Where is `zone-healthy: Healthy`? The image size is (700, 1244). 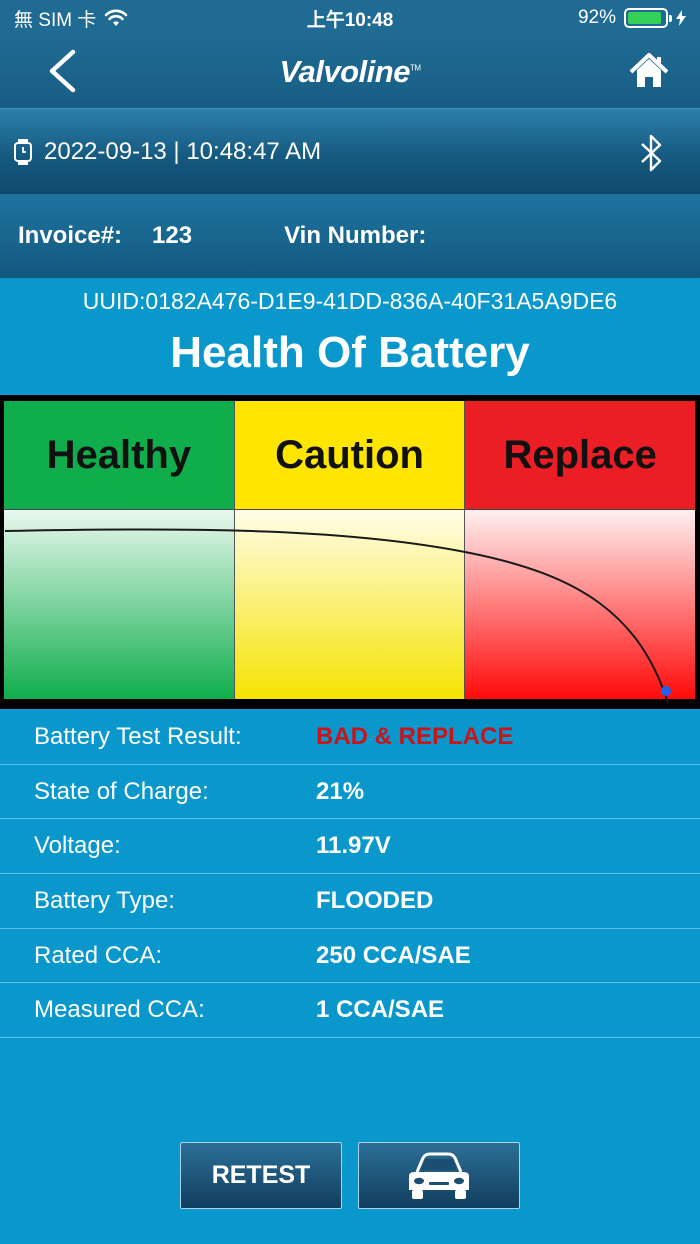
zone-healthy: Healthy is located at coordinates (119, 550).